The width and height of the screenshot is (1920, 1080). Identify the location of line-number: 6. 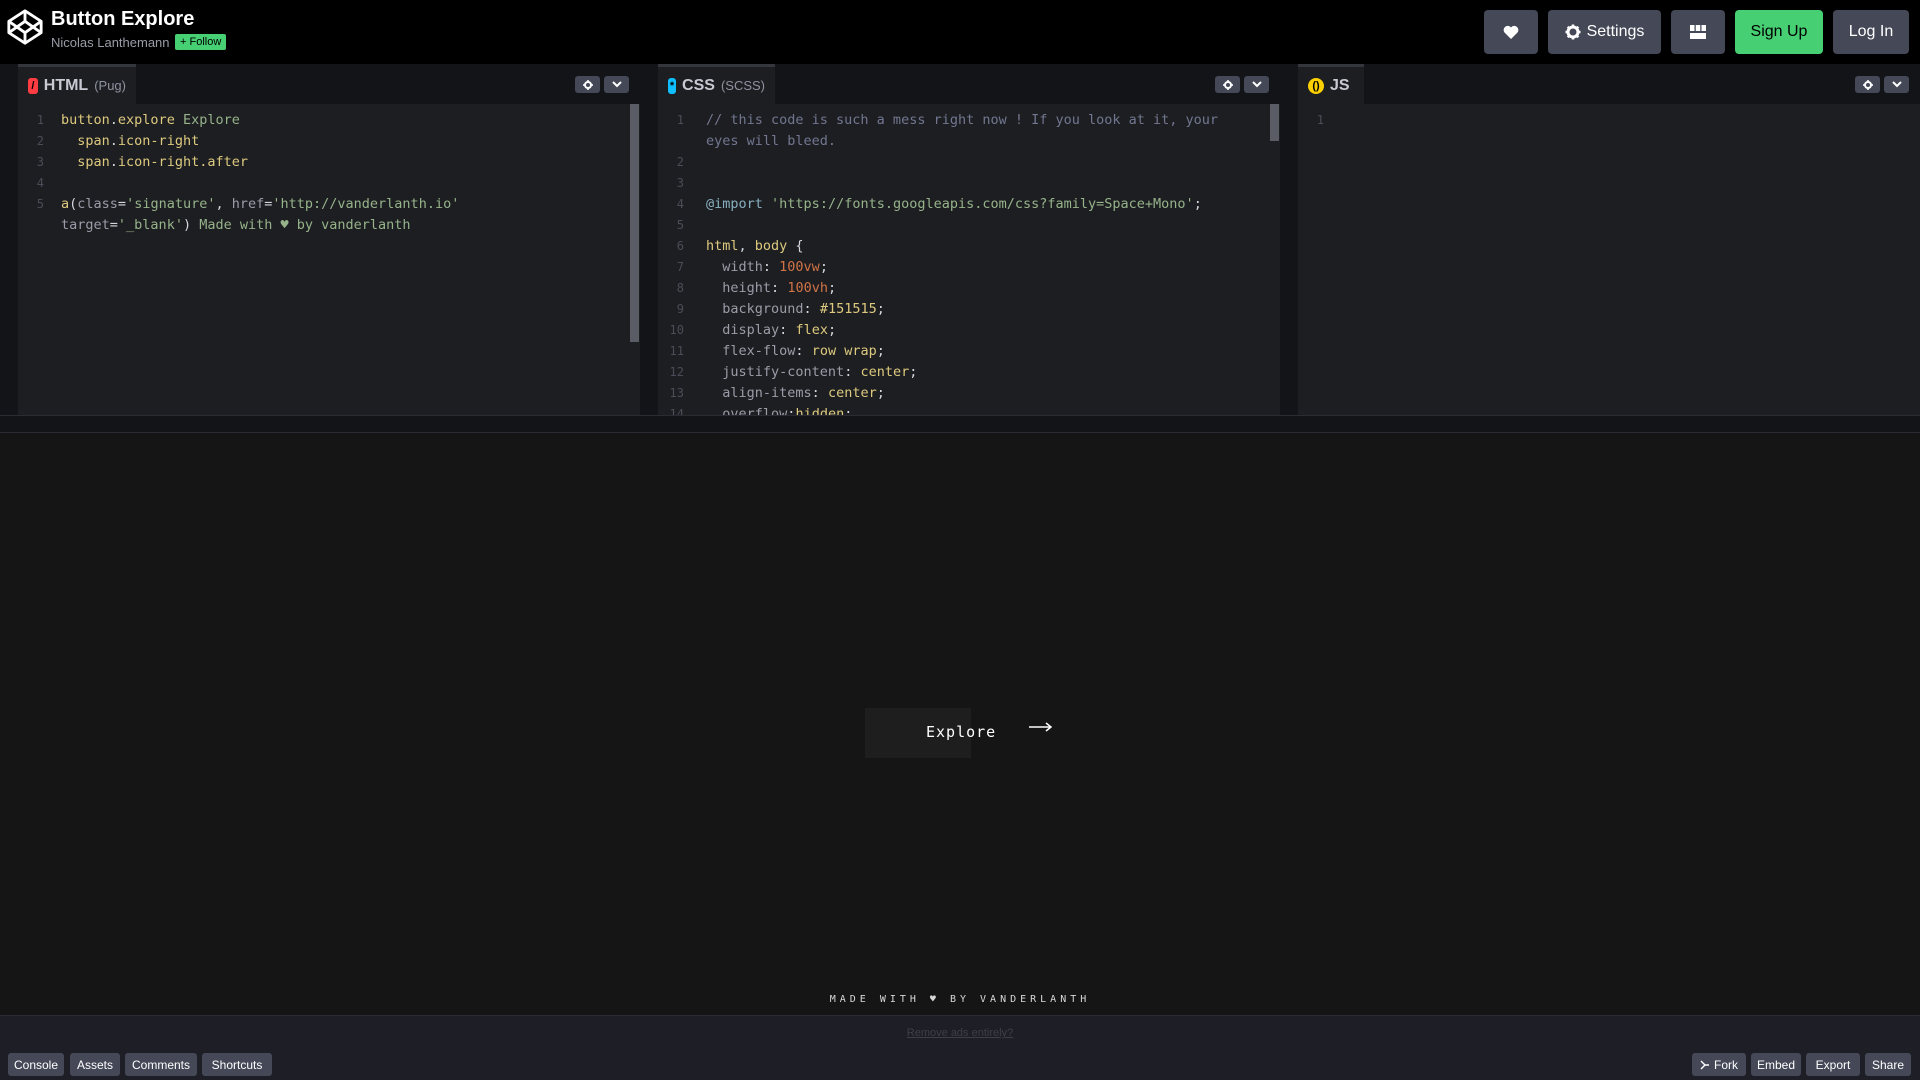
(680, 246).